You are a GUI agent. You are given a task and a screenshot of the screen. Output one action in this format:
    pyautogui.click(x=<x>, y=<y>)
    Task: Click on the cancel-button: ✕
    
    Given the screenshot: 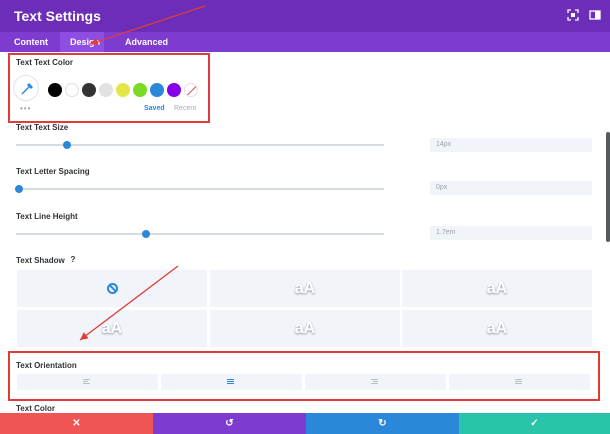 What is the action you would take?
    pyautogui.click(x=76, y=423)
    